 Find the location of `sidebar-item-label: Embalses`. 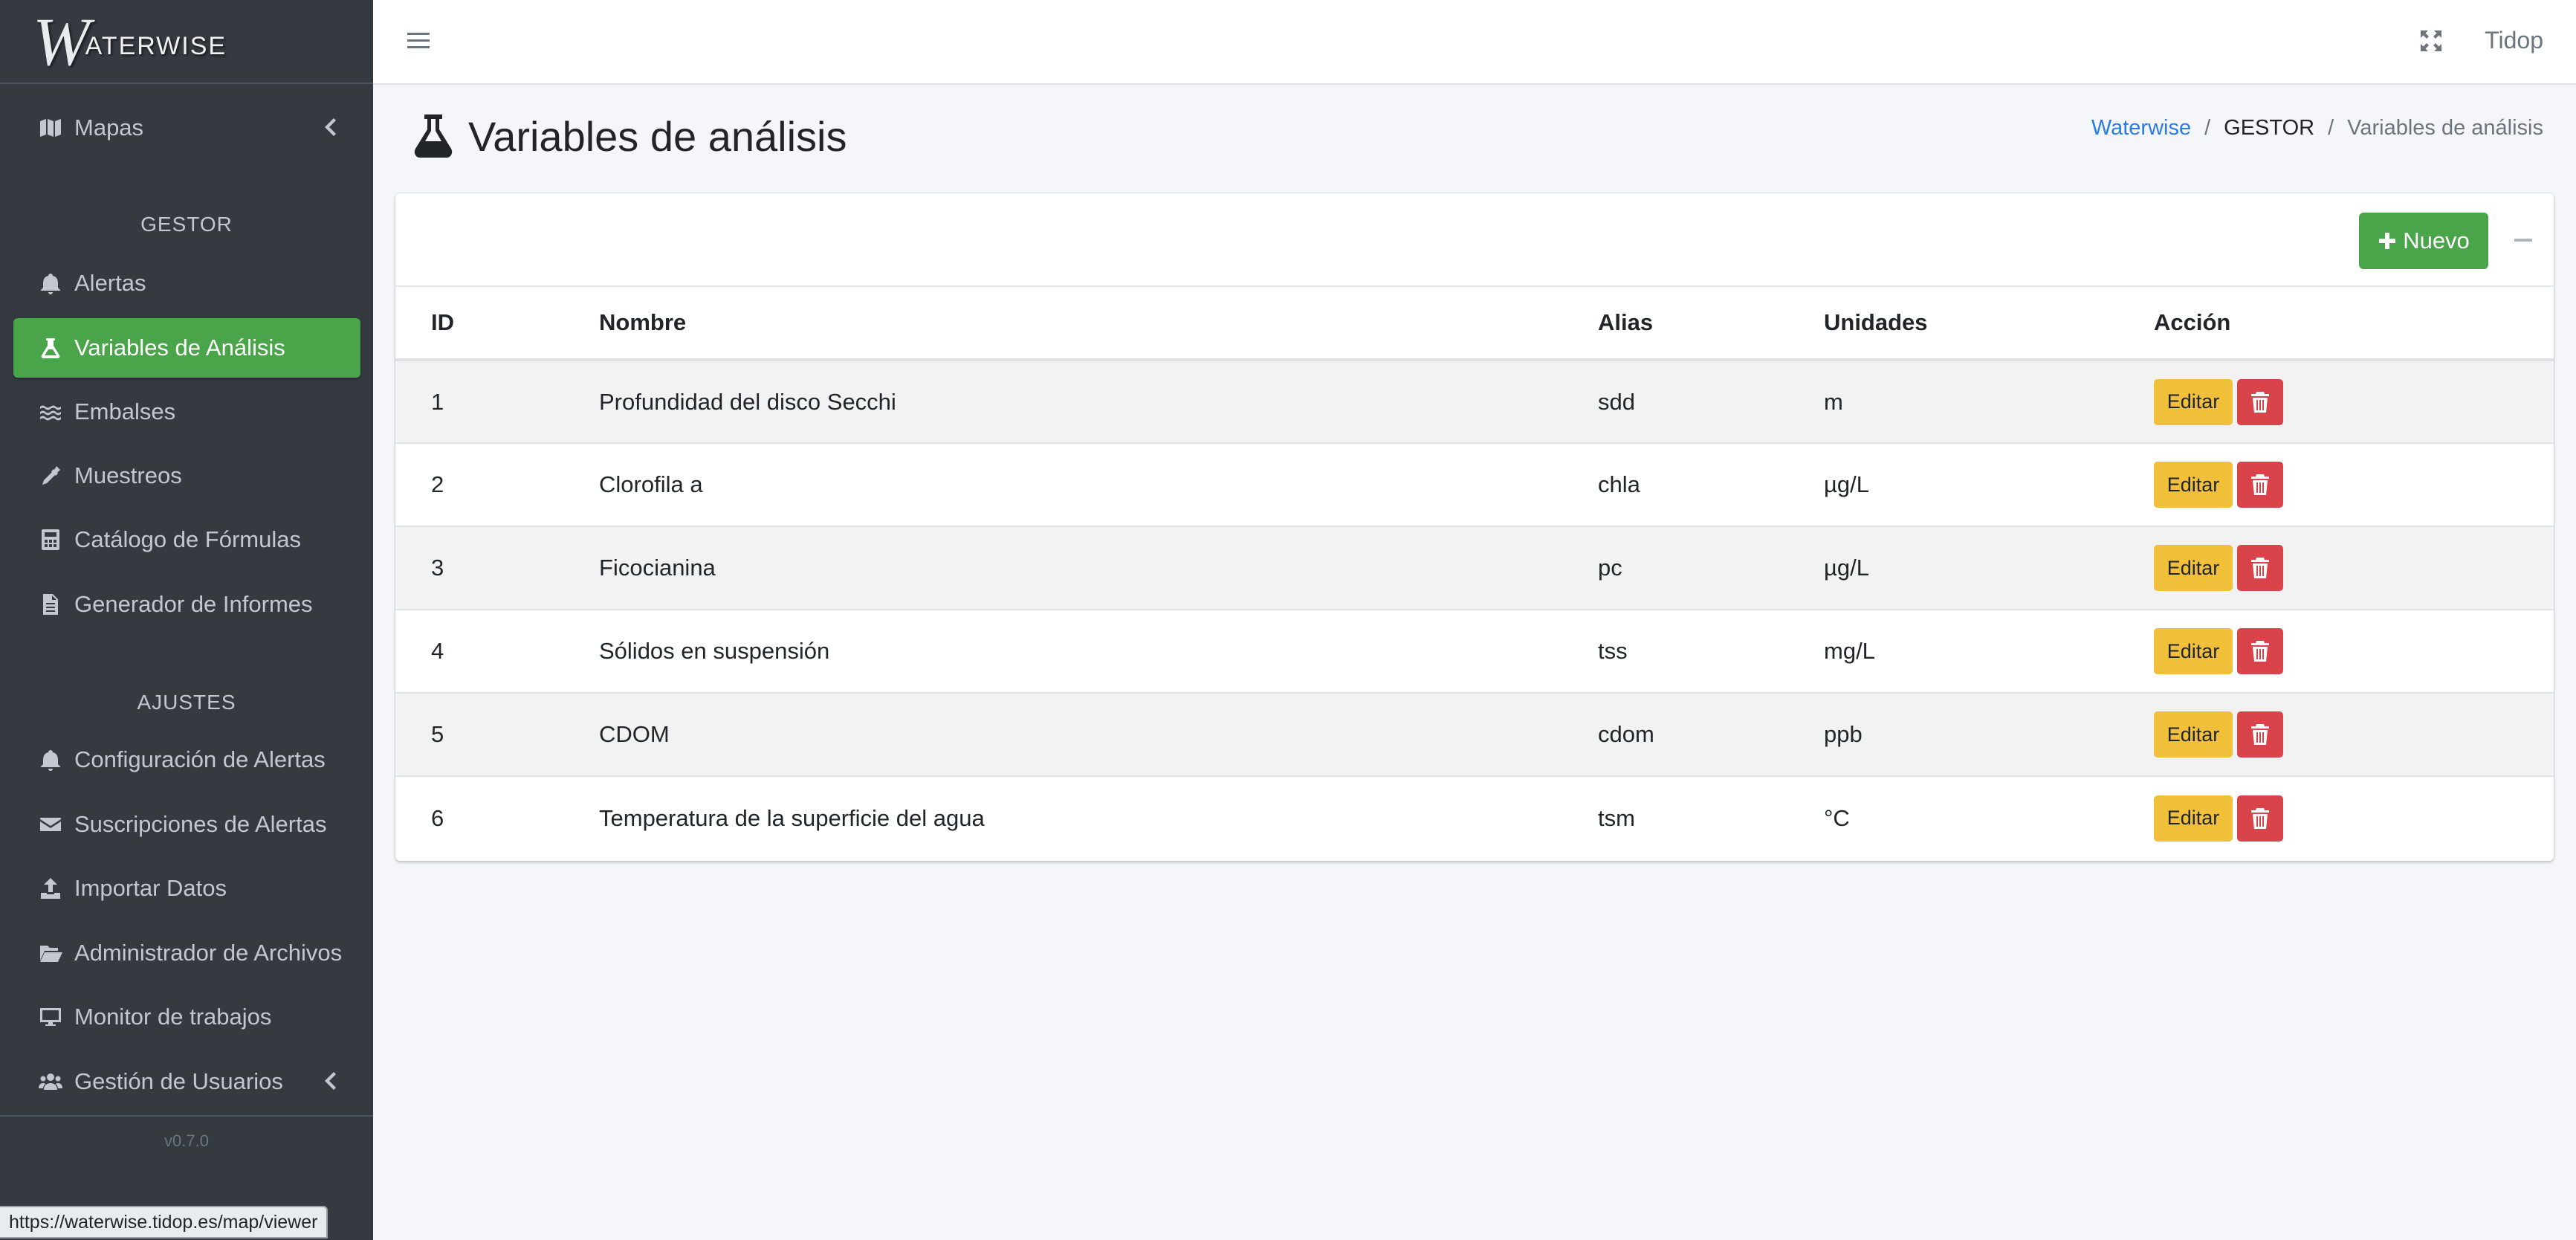

sidebar-item-label: Embalses is located at coordinates (125, 411).